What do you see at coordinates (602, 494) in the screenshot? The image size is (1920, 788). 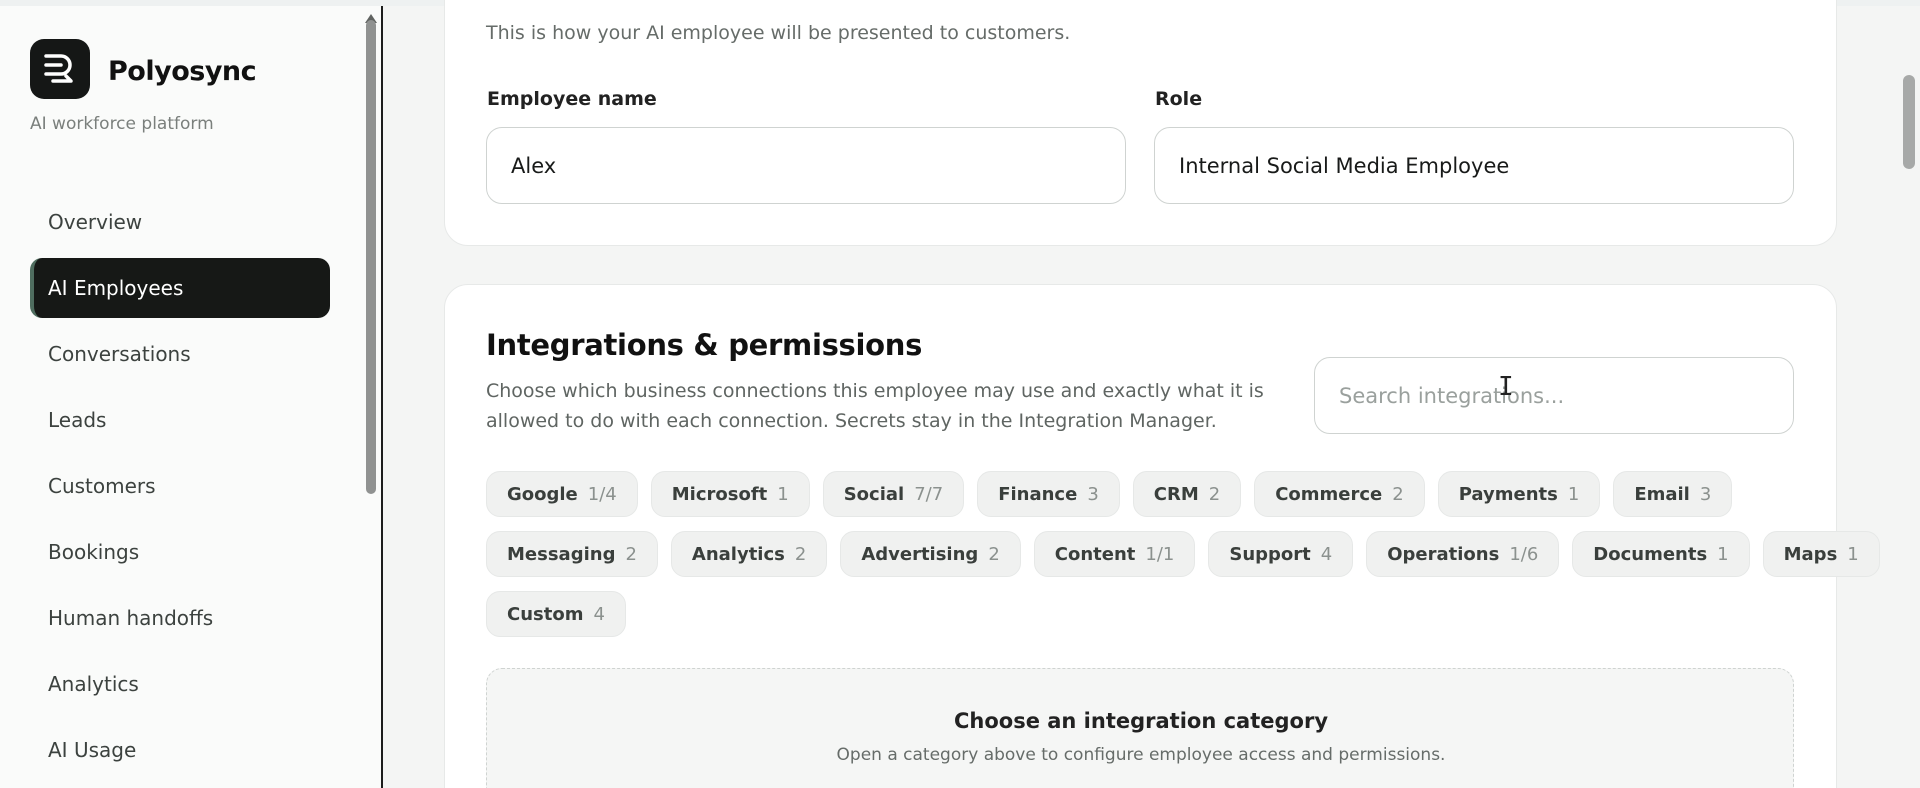 I see `chip-count: 1/4` at bounding box center [602, 494].